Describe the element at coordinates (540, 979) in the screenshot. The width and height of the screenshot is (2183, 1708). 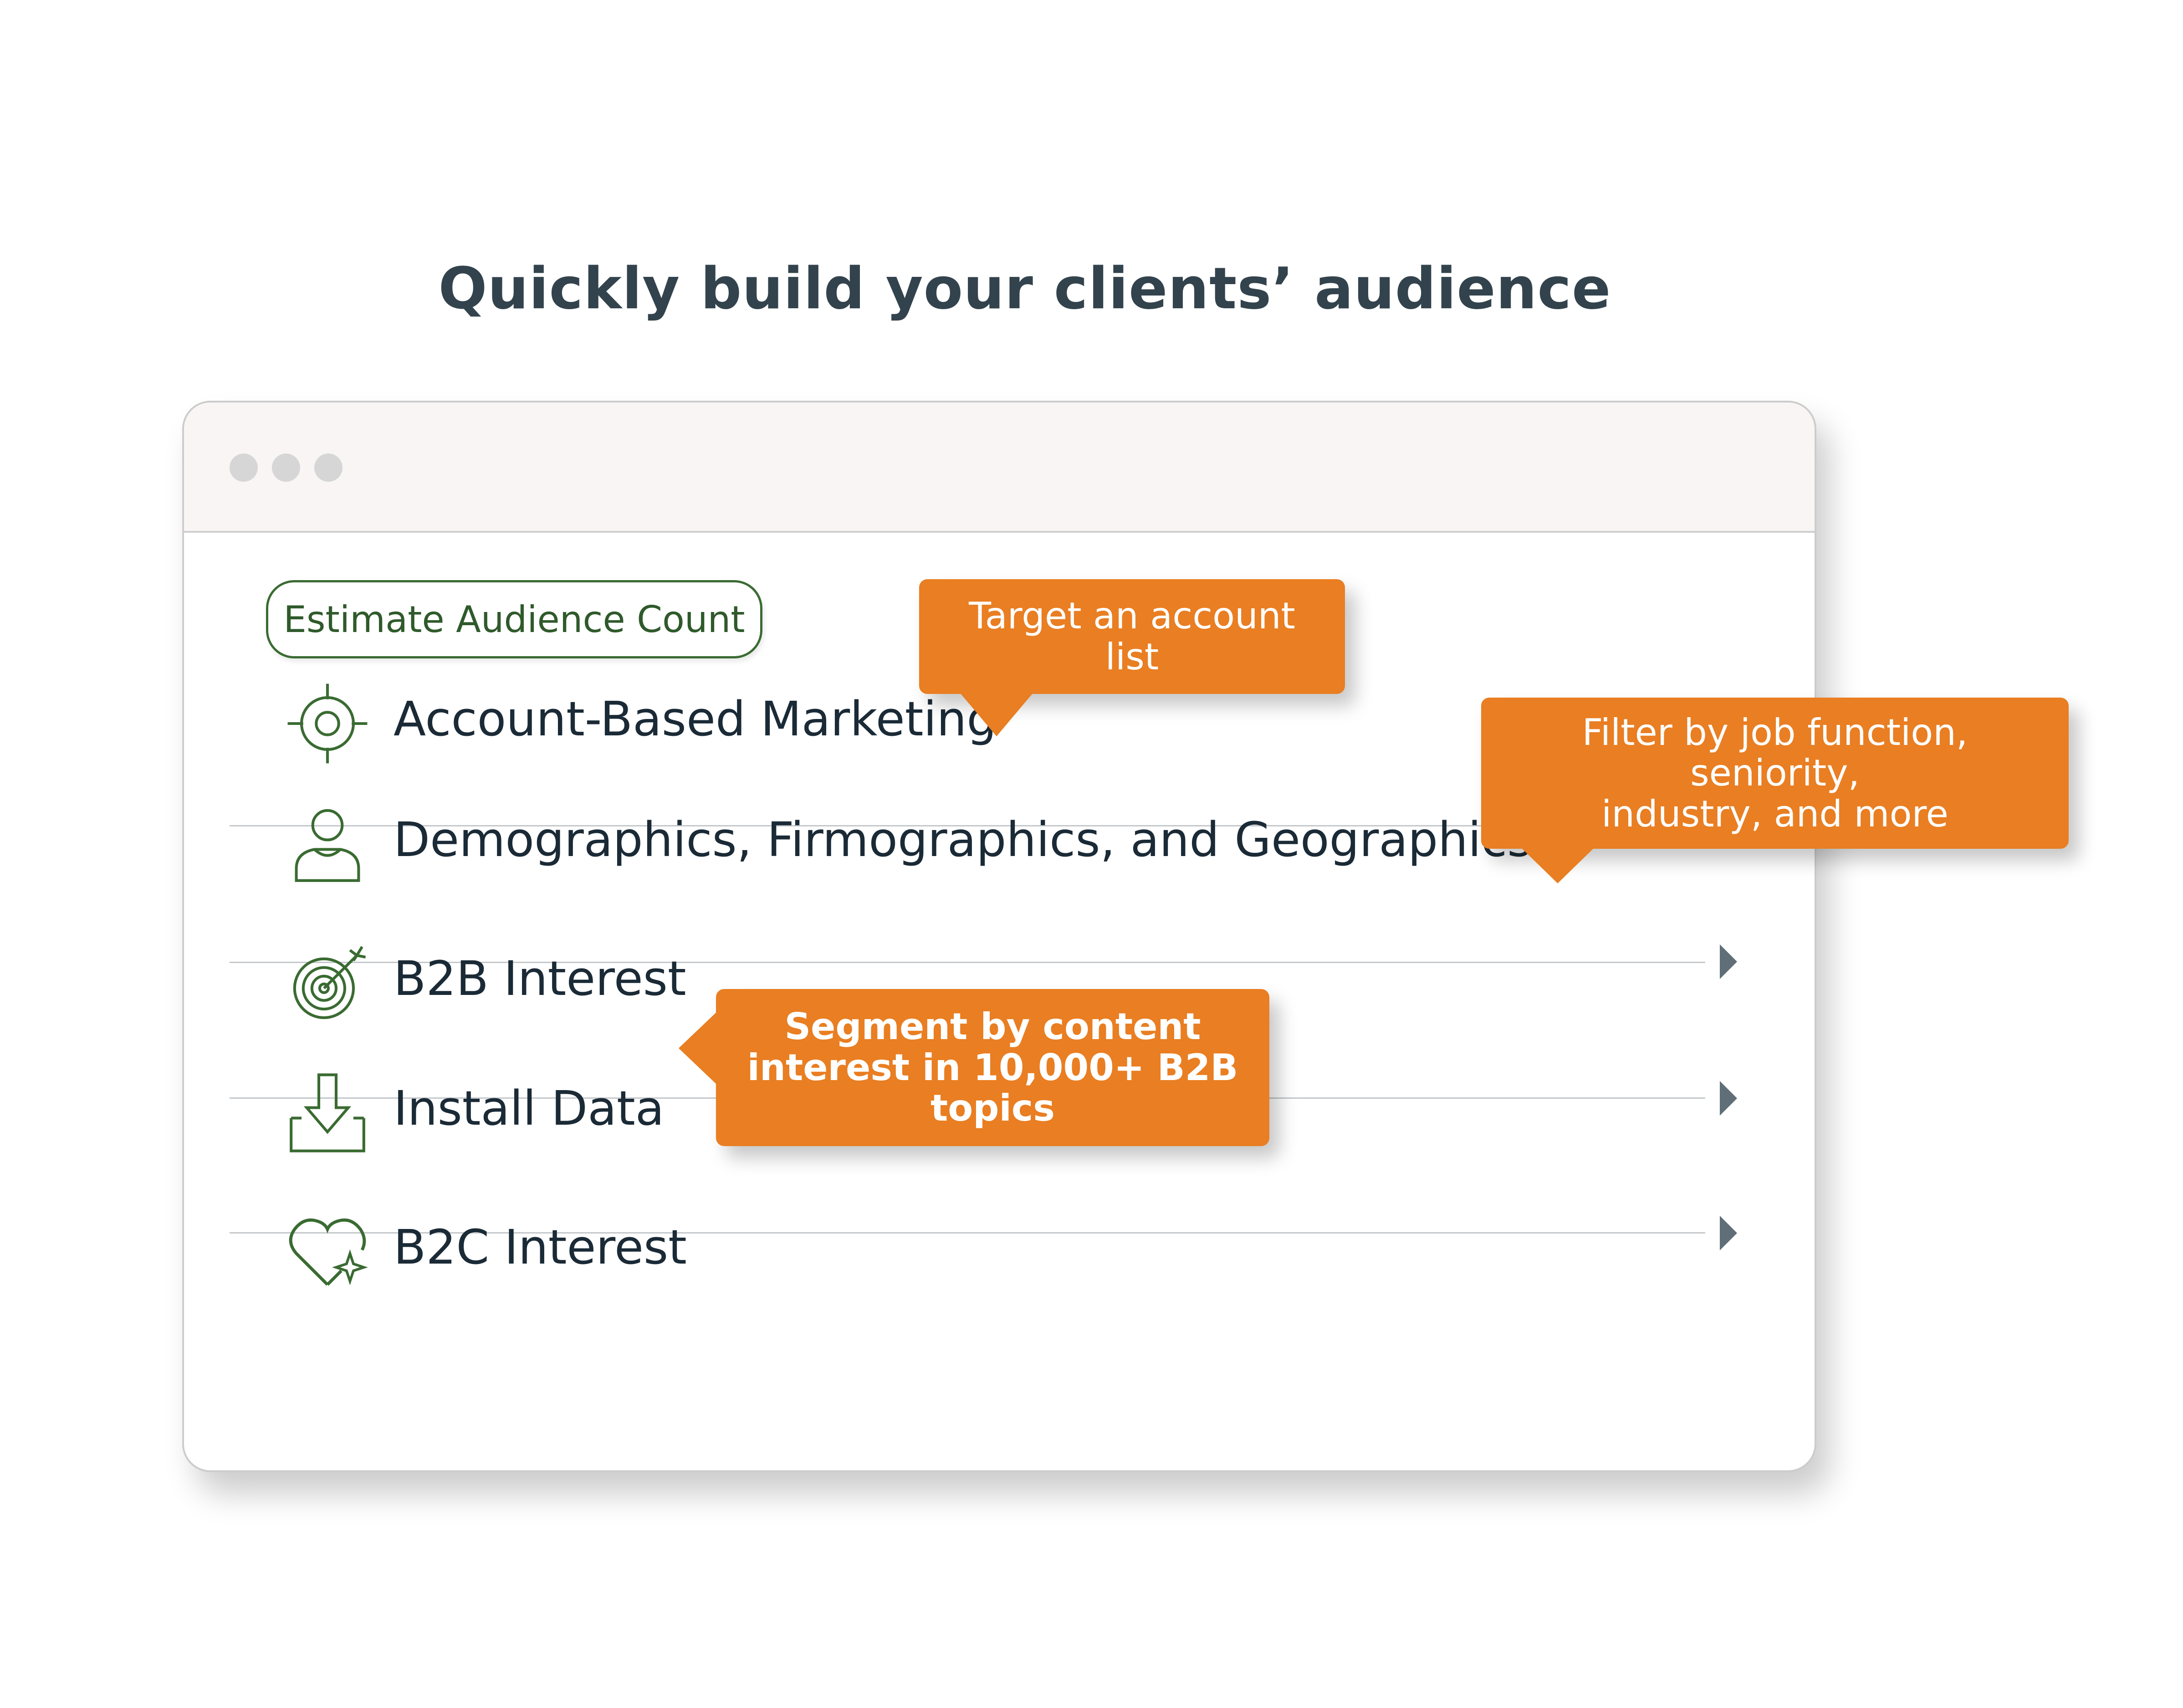
I see `row-label: B2B Interest` at that location.